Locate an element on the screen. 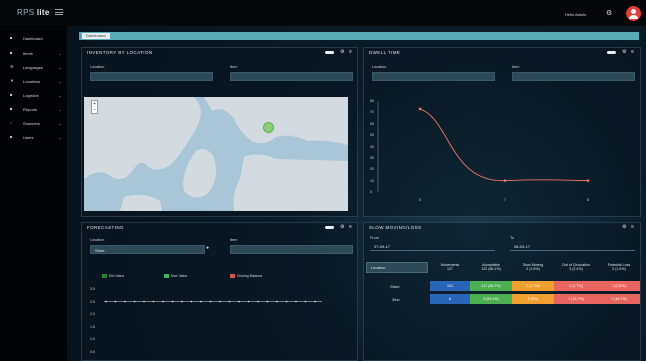 Image resolution: width=646 pixels, height=361 pixels. sidebar-item-label: Items is located at coordinates (28, 53).